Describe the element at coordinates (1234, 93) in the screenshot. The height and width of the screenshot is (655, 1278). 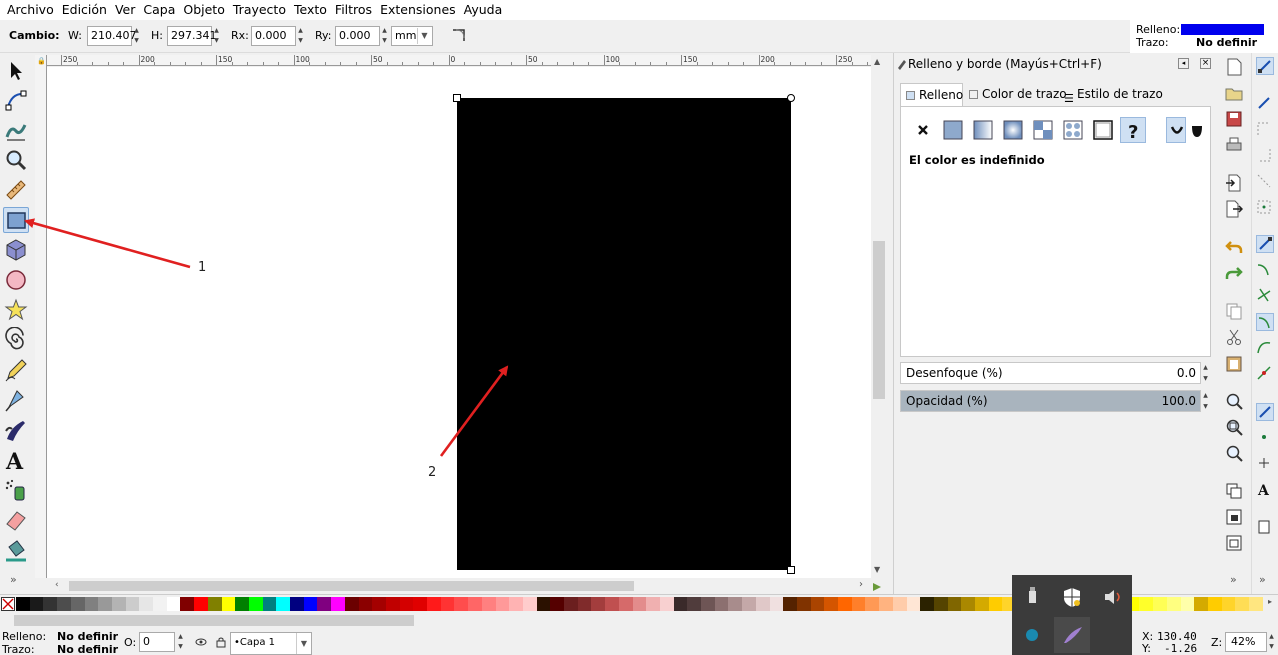
I see `open-icon` at that location.